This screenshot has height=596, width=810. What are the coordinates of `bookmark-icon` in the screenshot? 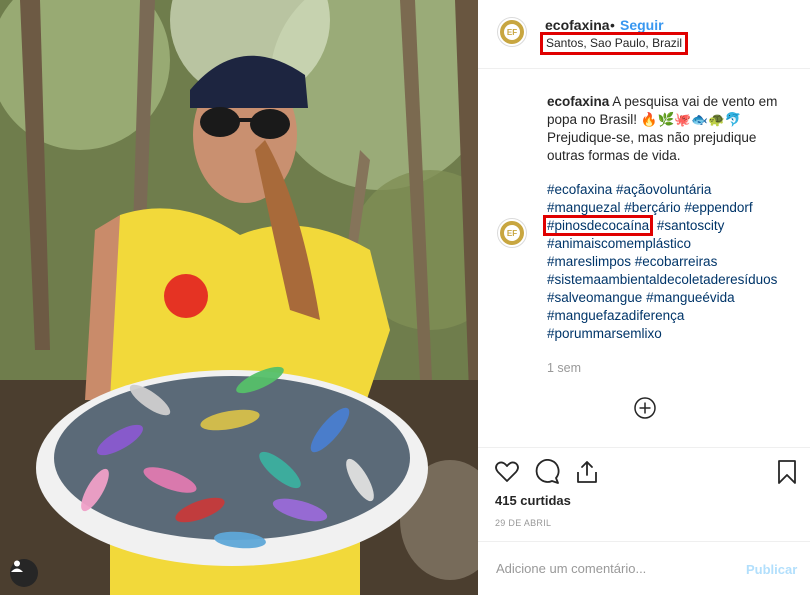 It's located at (787, 472).